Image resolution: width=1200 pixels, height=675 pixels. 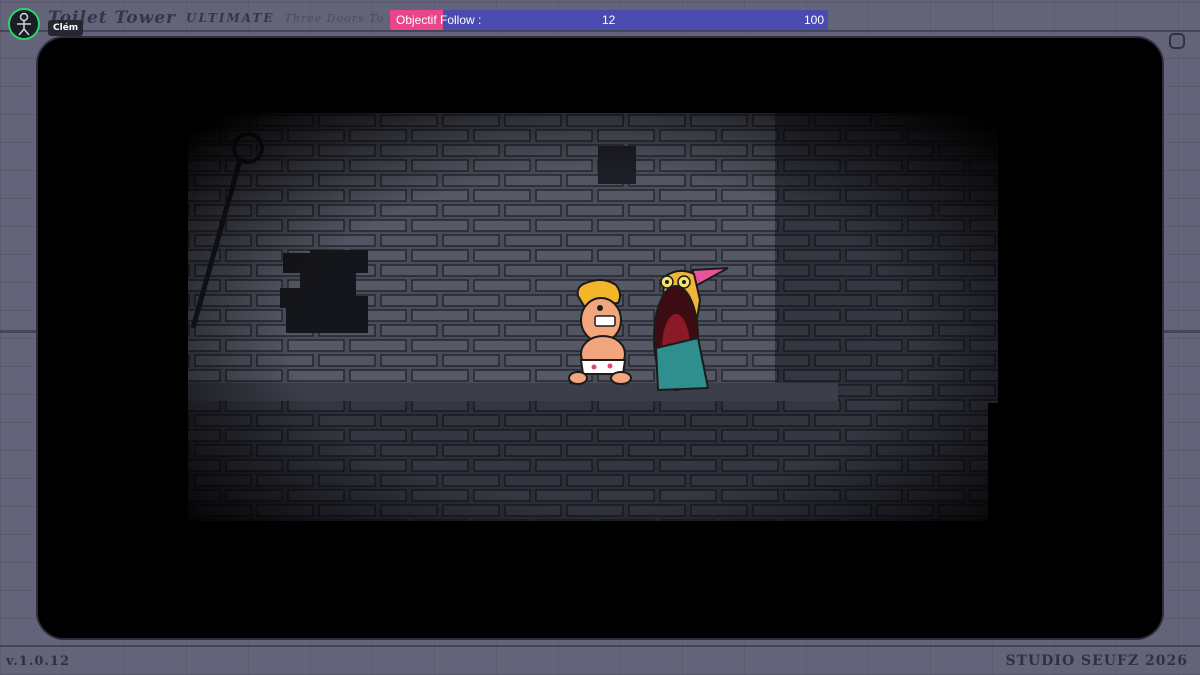 I want to click on frame-bottom-ledge, so click(x=600, y=646).